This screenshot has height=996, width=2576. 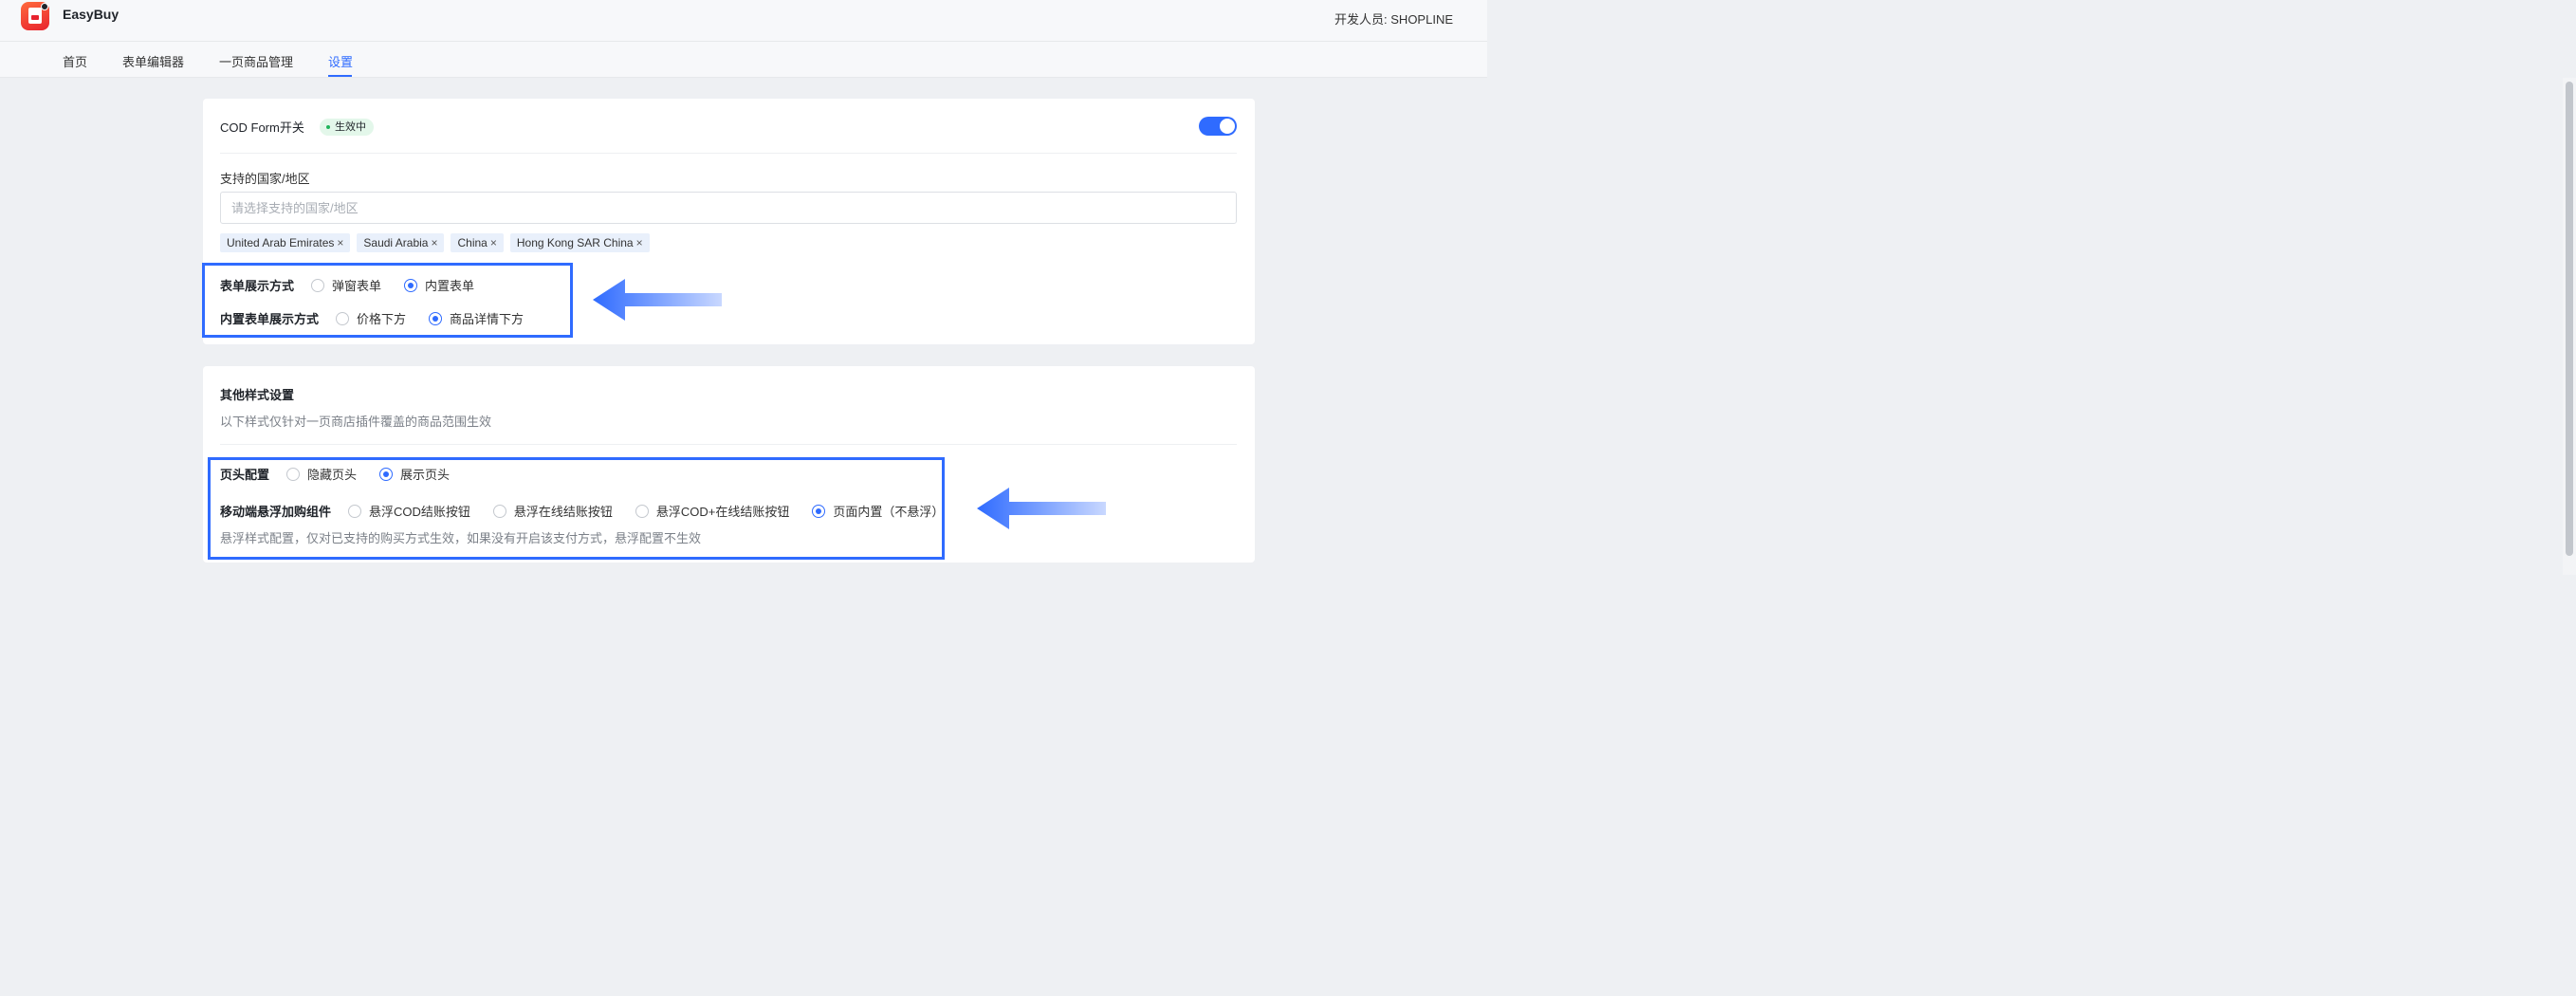 What do you see at coordinates (332, 475) in the screenshot?
I see `radio-label: 隐藏页头` at bounding box center [332, 475].